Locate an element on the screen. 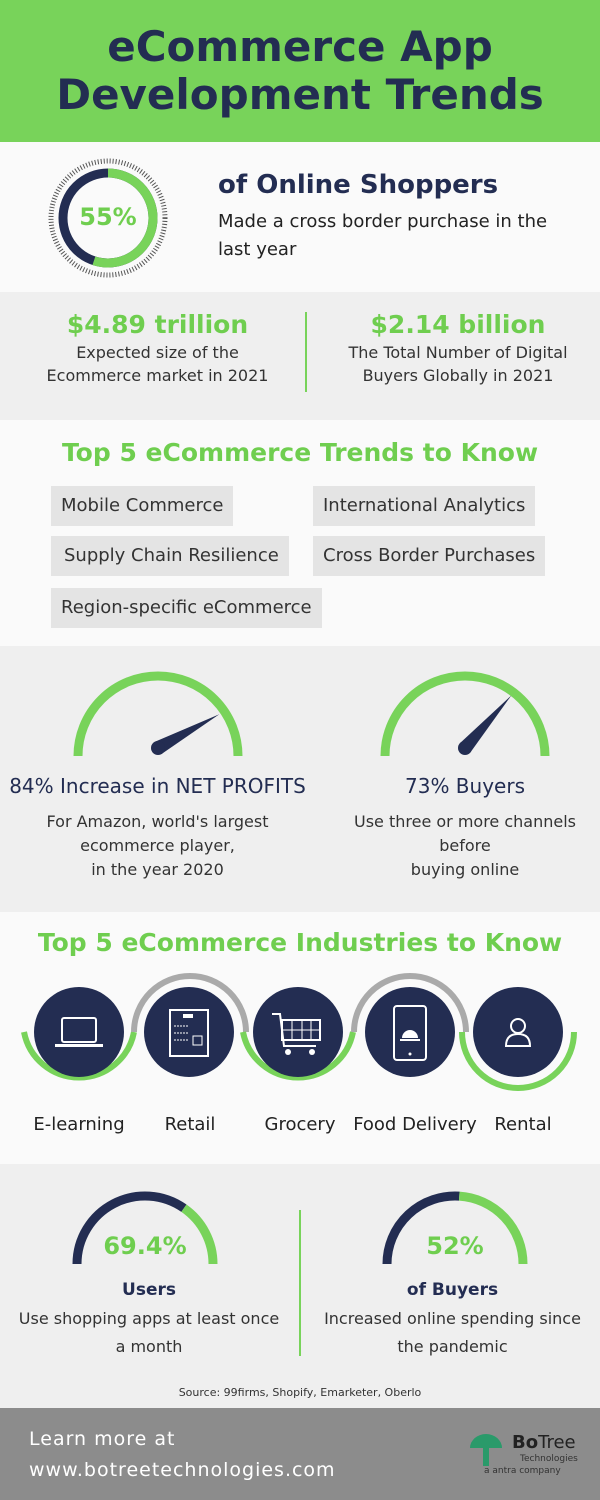 The width and height of the screenshot is (600, 1500). logo-name-bold: Bo is located at coordinates (525, 1442).